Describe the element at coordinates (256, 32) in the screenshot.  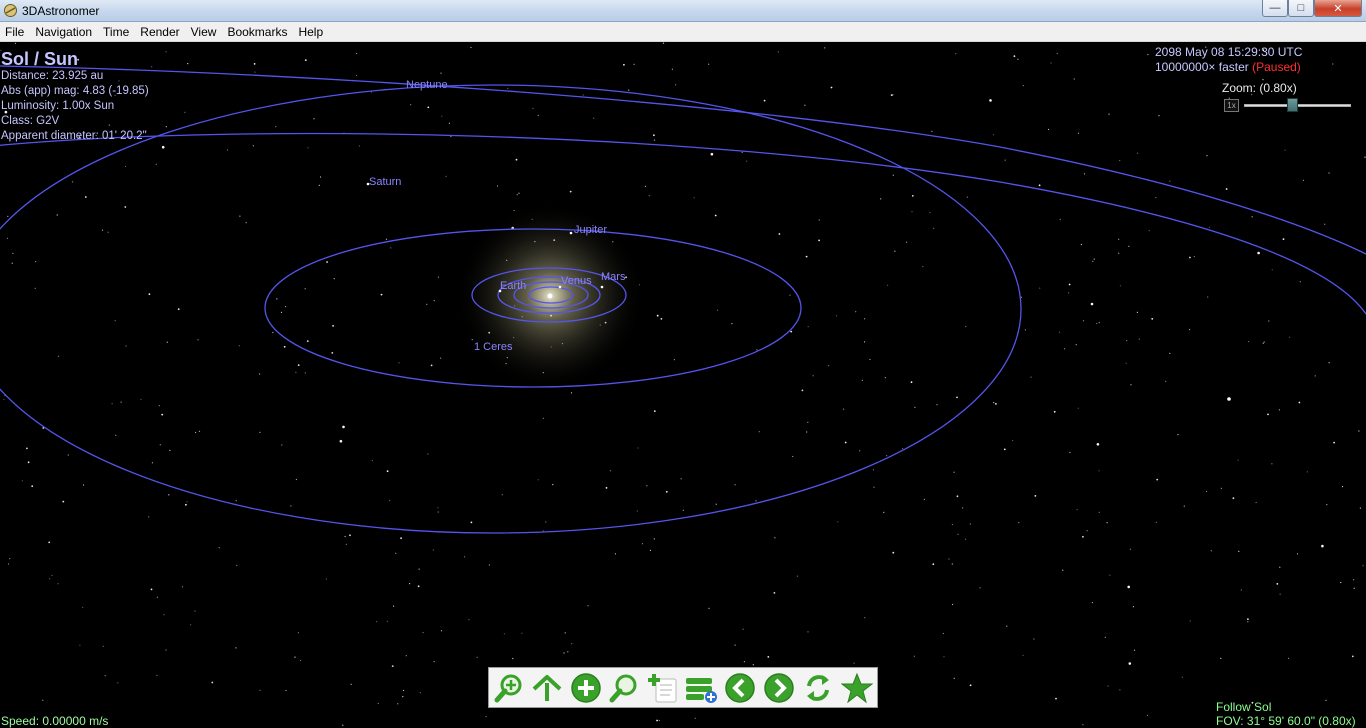
I see `menu-bookmarks: Bookmarks` at that location.